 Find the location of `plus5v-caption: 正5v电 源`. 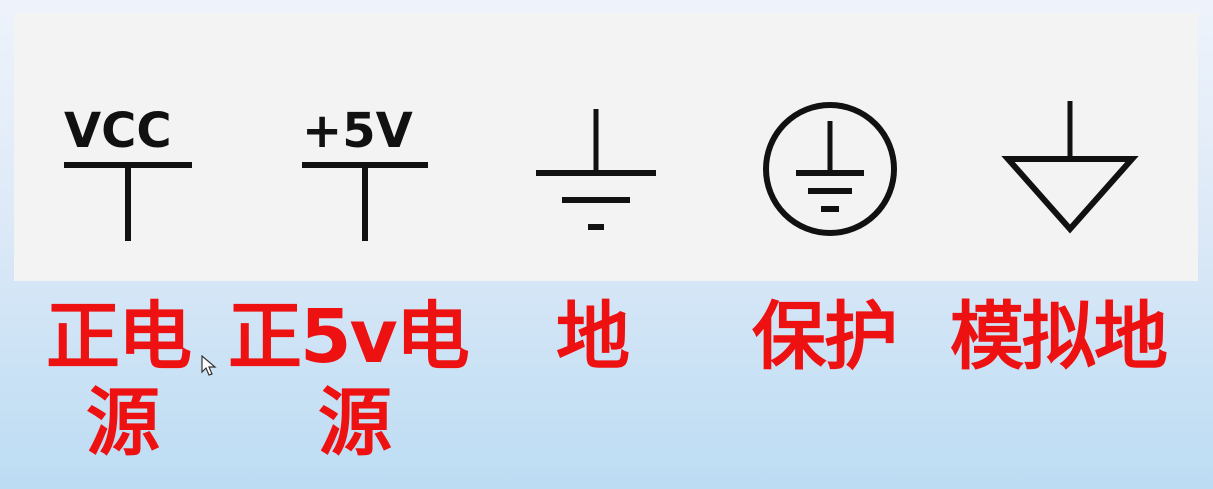

plus5v-caption: 正5v电 源 is located at coordinates (349, 380).